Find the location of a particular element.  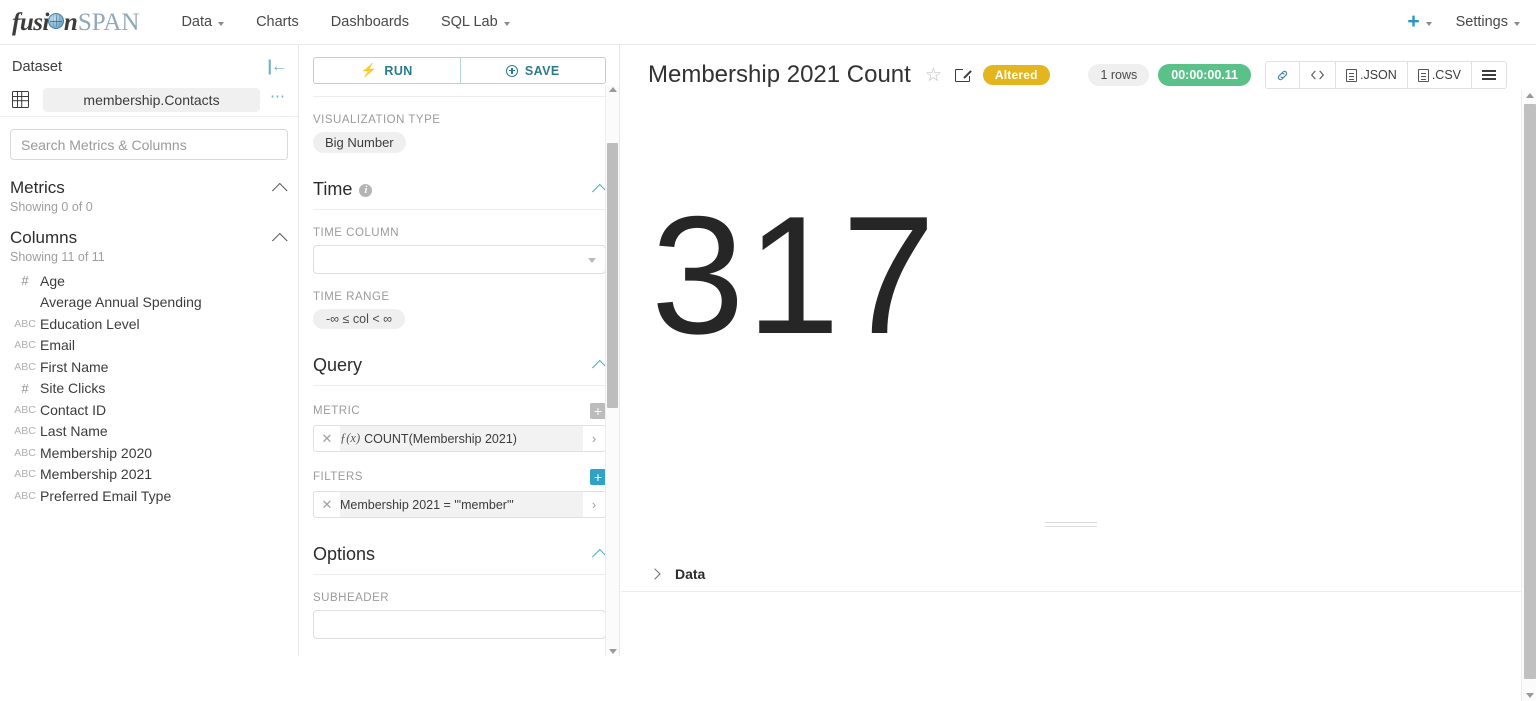

link-icon is located at coordinates (1283, 75).